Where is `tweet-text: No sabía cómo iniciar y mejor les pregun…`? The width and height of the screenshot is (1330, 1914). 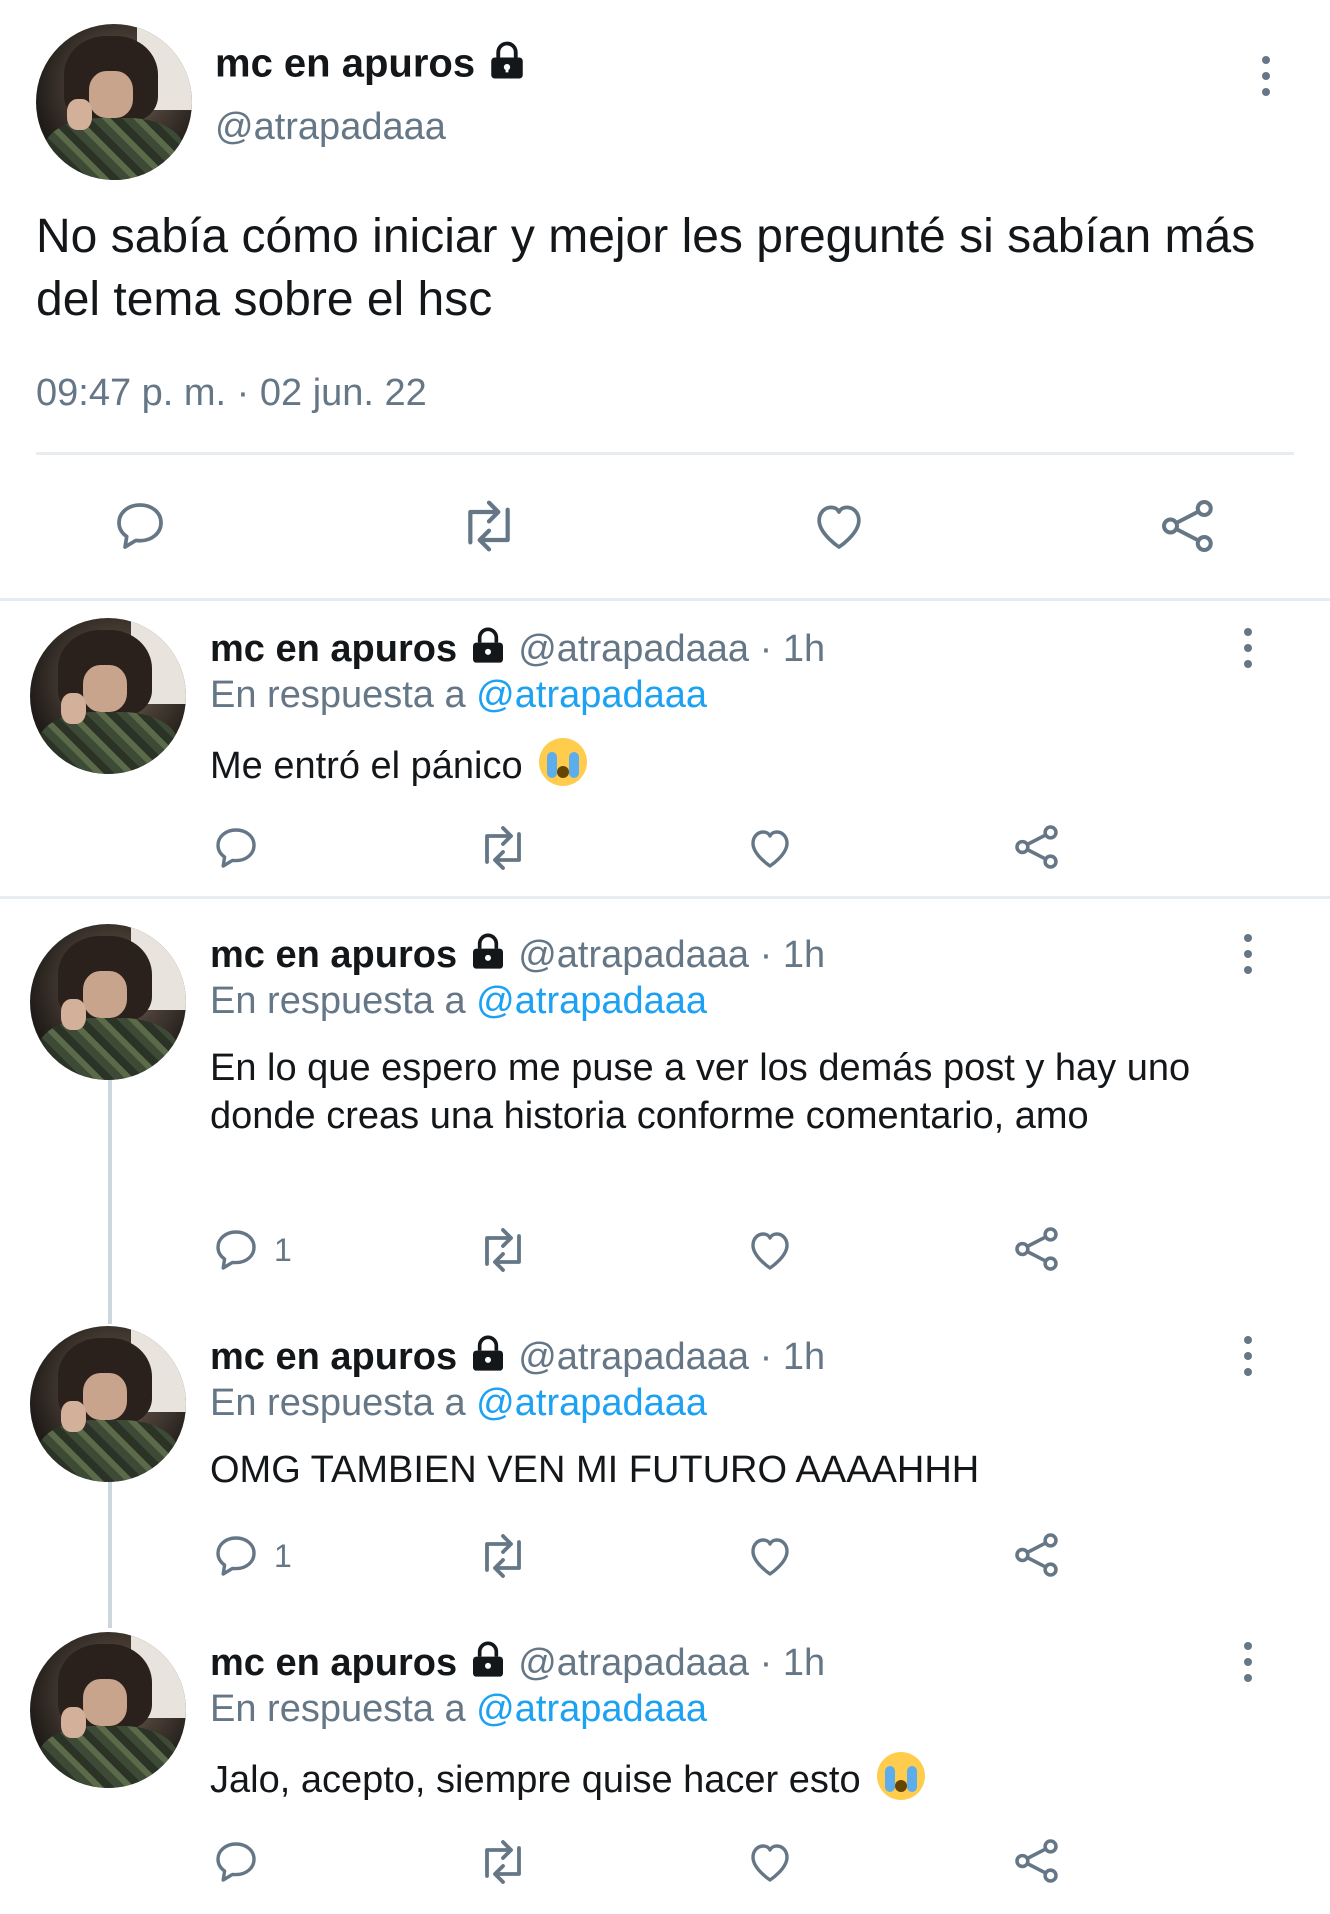
tweet-text: No sabía cómo iniciar y mejor les pregun… is located at coordinates (646, 268).